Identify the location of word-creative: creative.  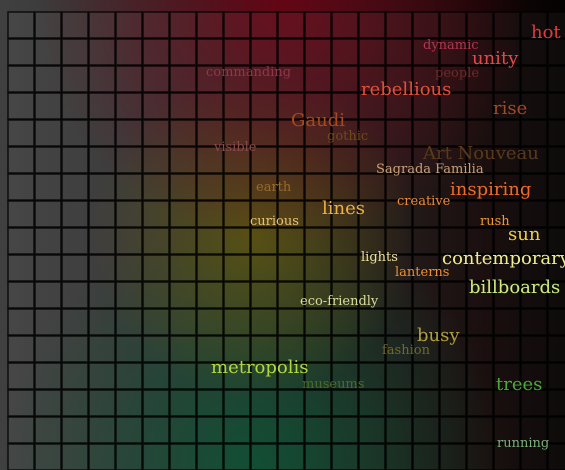
(424, 201).